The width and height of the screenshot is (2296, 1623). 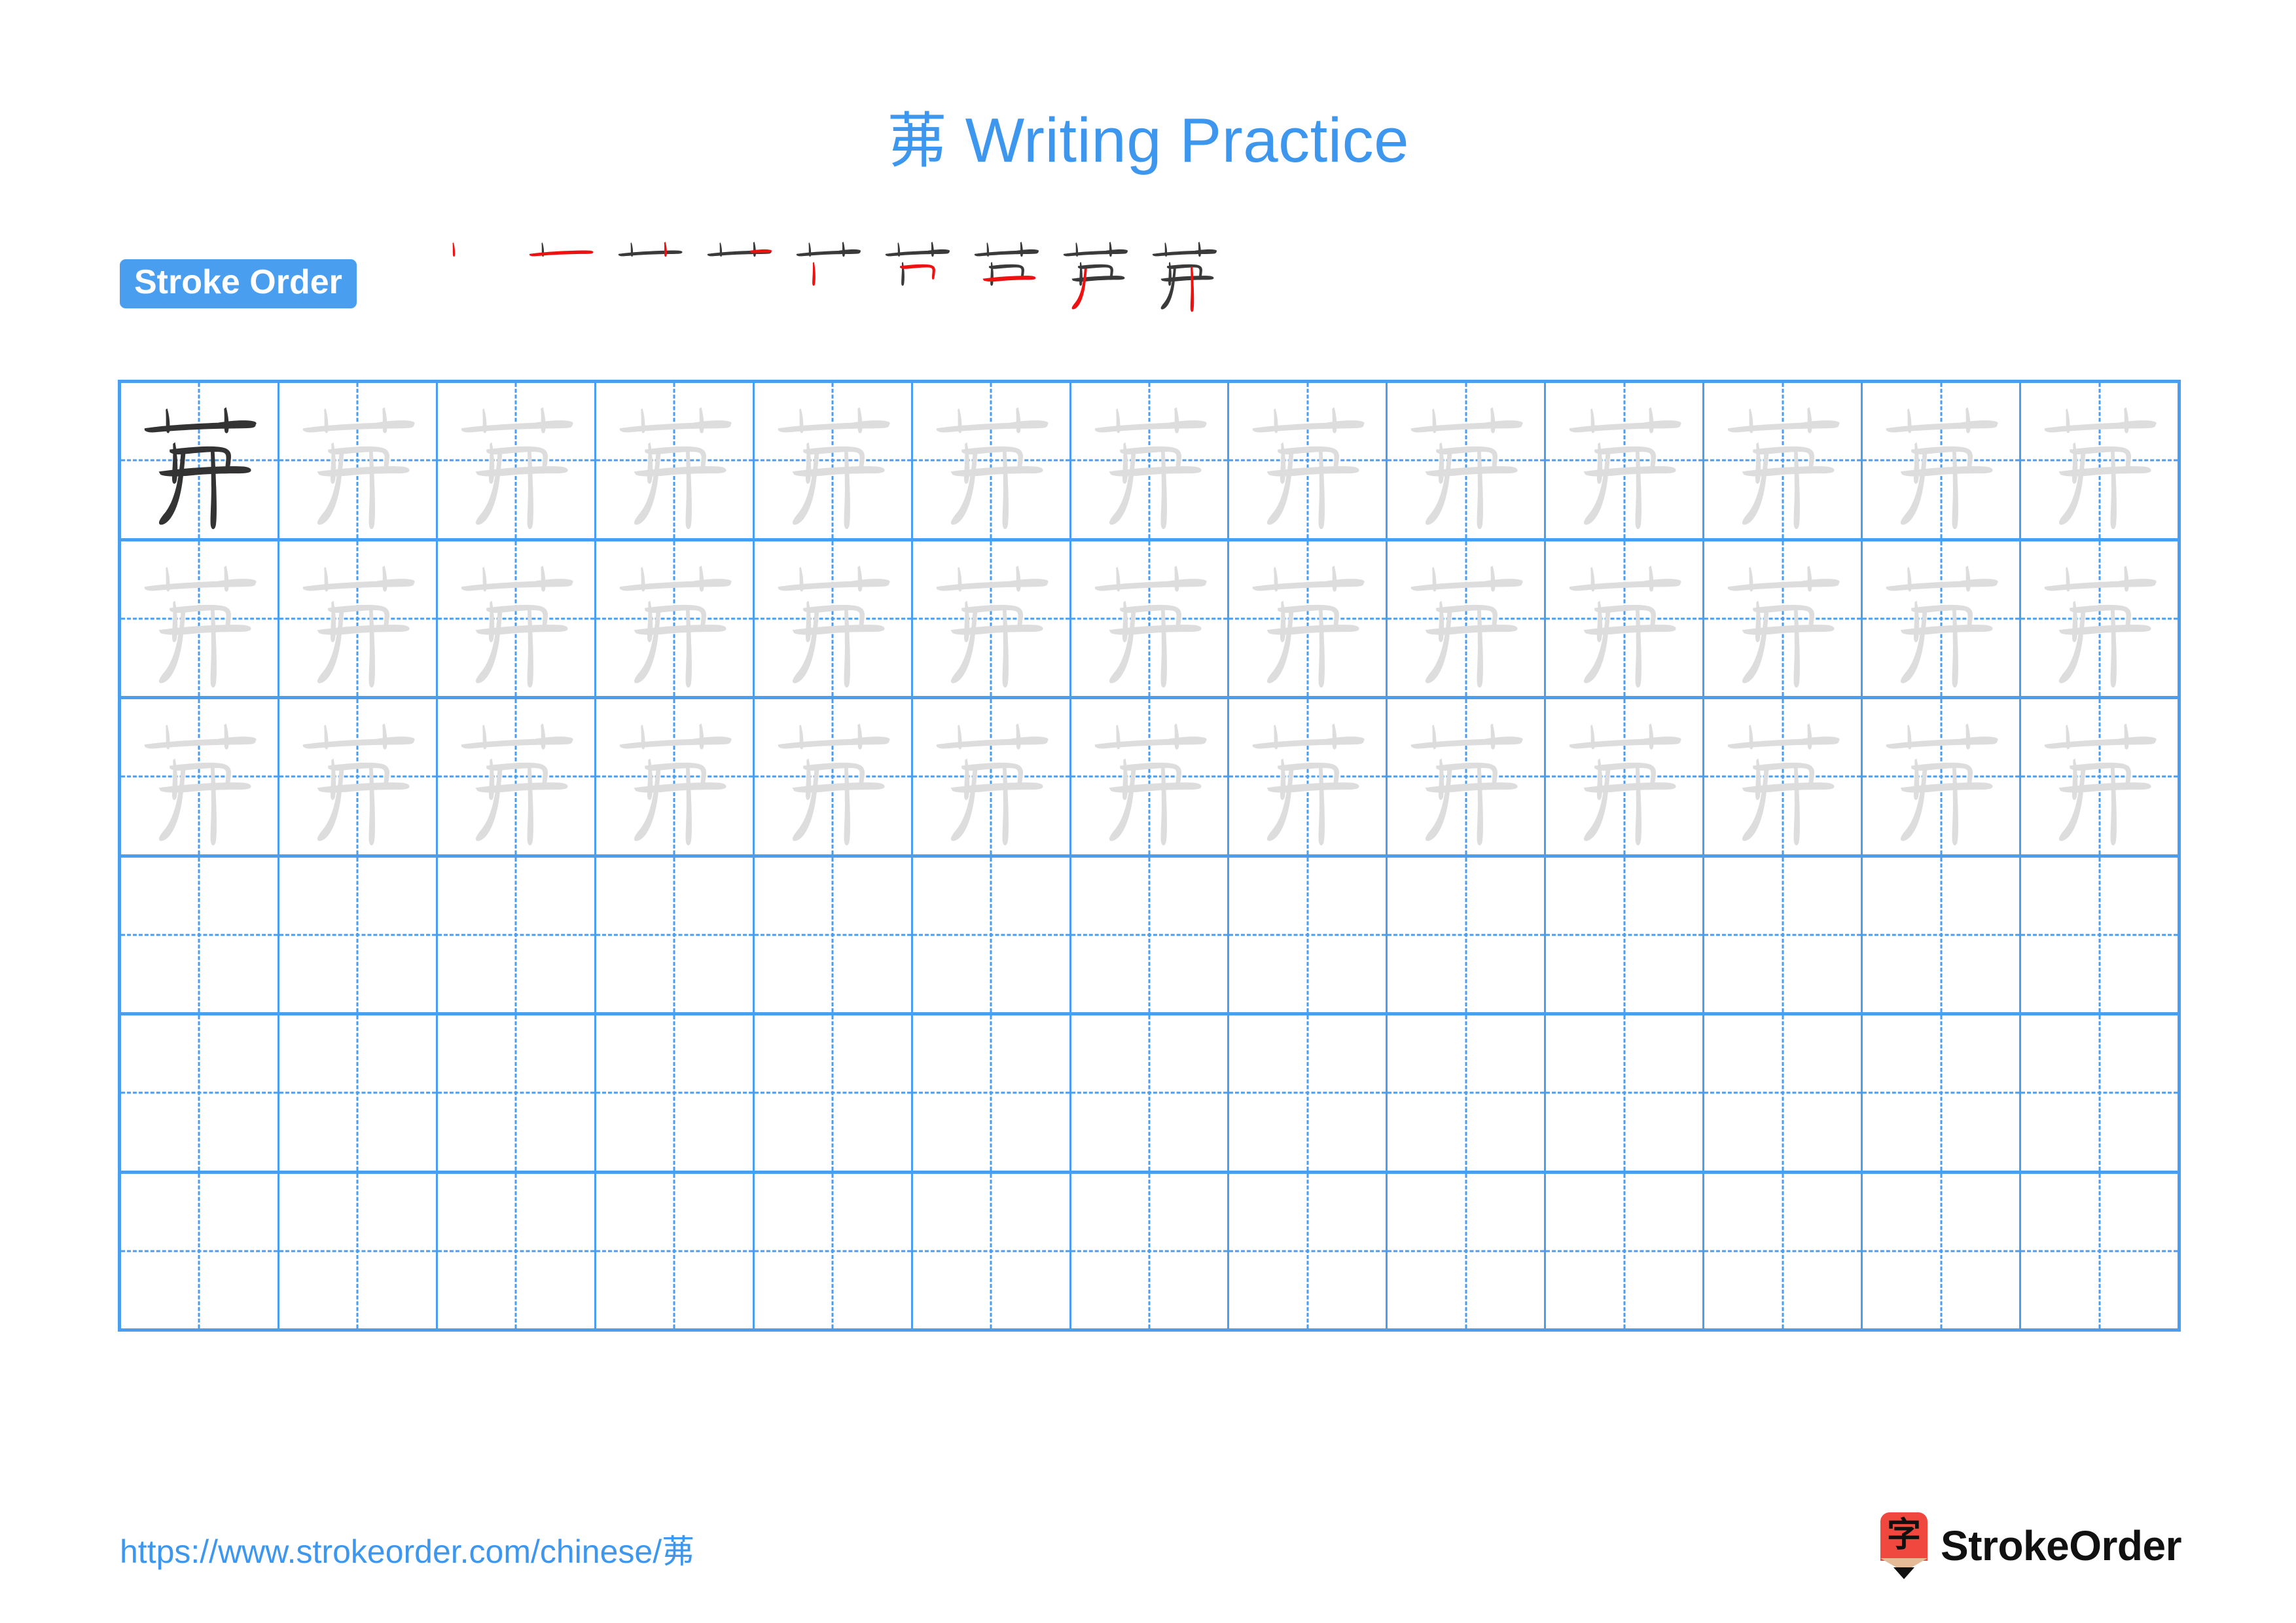 I want to click on brand-logo: 字 StrokeOrder, so click(x=2030, y=1545).